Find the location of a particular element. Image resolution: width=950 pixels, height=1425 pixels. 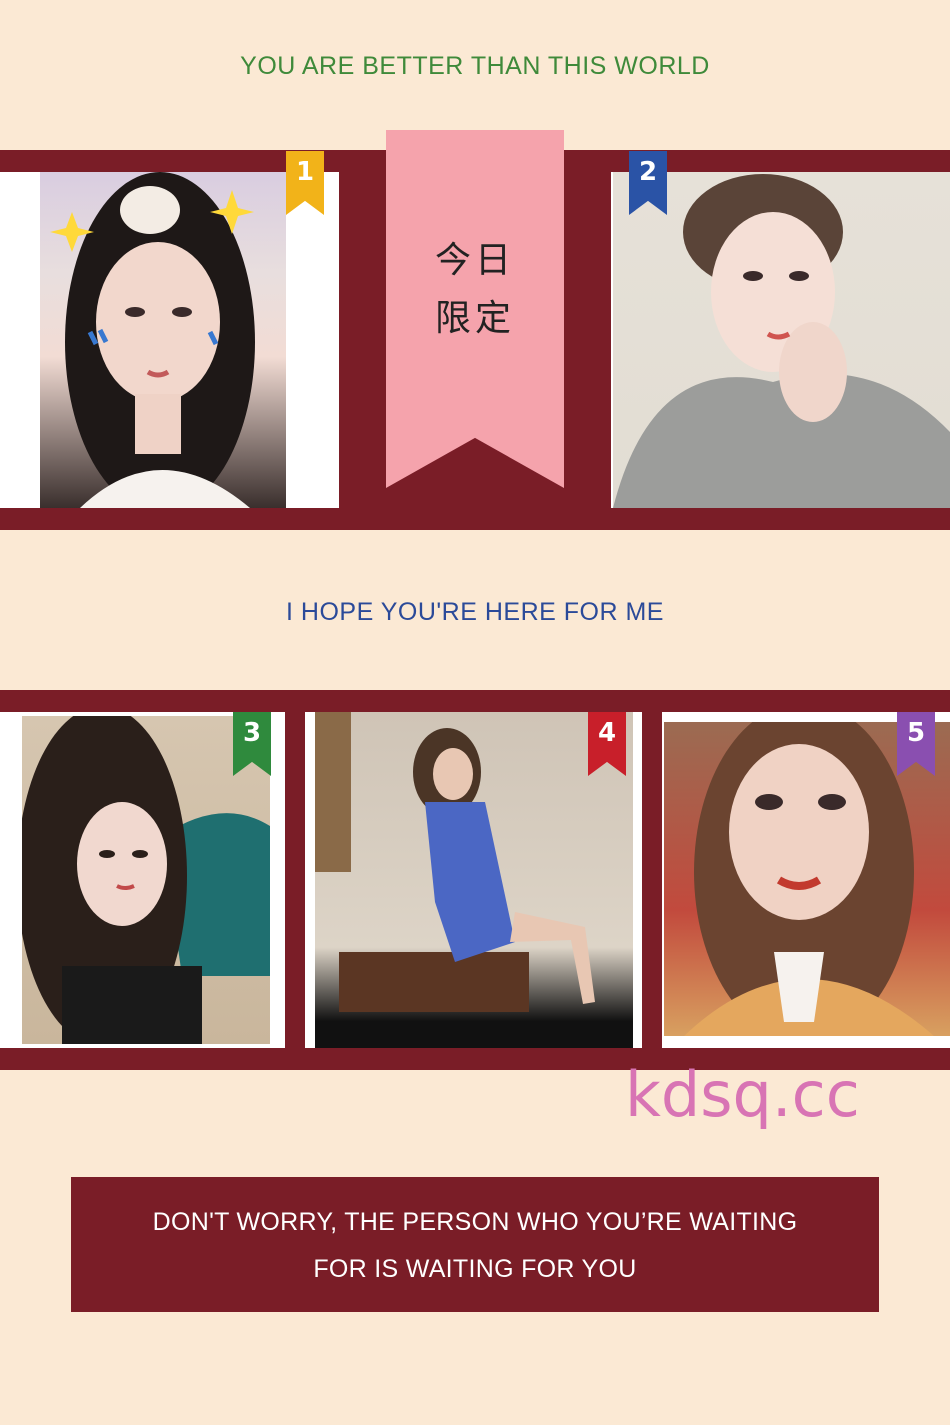

ribbon-line-2: 限定 is located at coordinates (474, 318).